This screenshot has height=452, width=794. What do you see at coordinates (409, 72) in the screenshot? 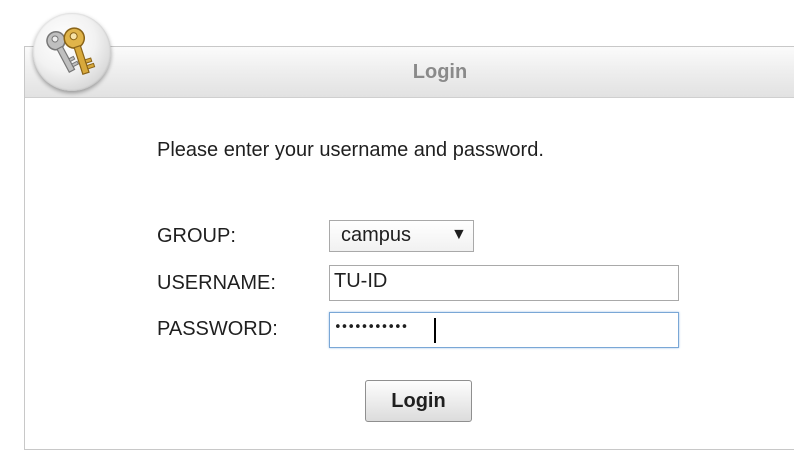
I see `login-header: Login` at bounding box center [409, 72].